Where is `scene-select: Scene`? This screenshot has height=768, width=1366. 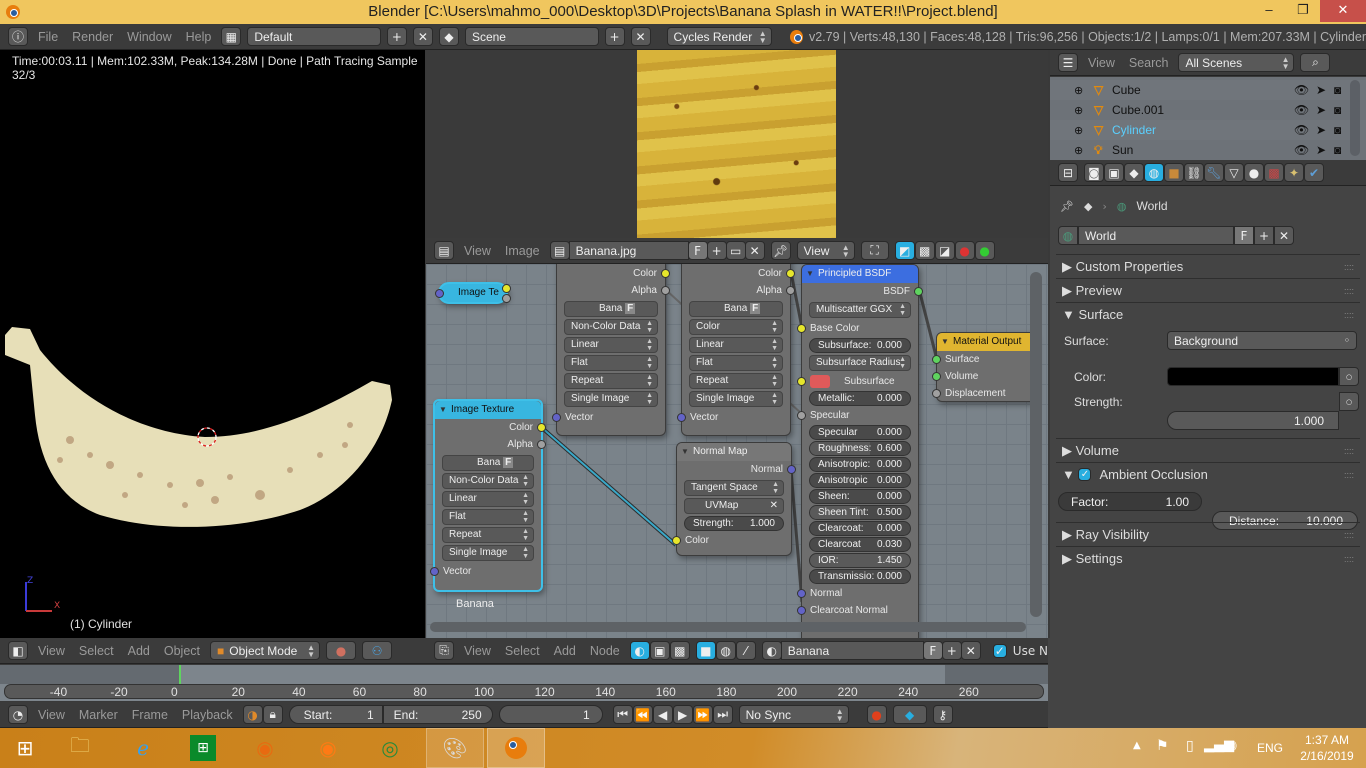
scene-select: Scene is located at coordinates (531, 36).